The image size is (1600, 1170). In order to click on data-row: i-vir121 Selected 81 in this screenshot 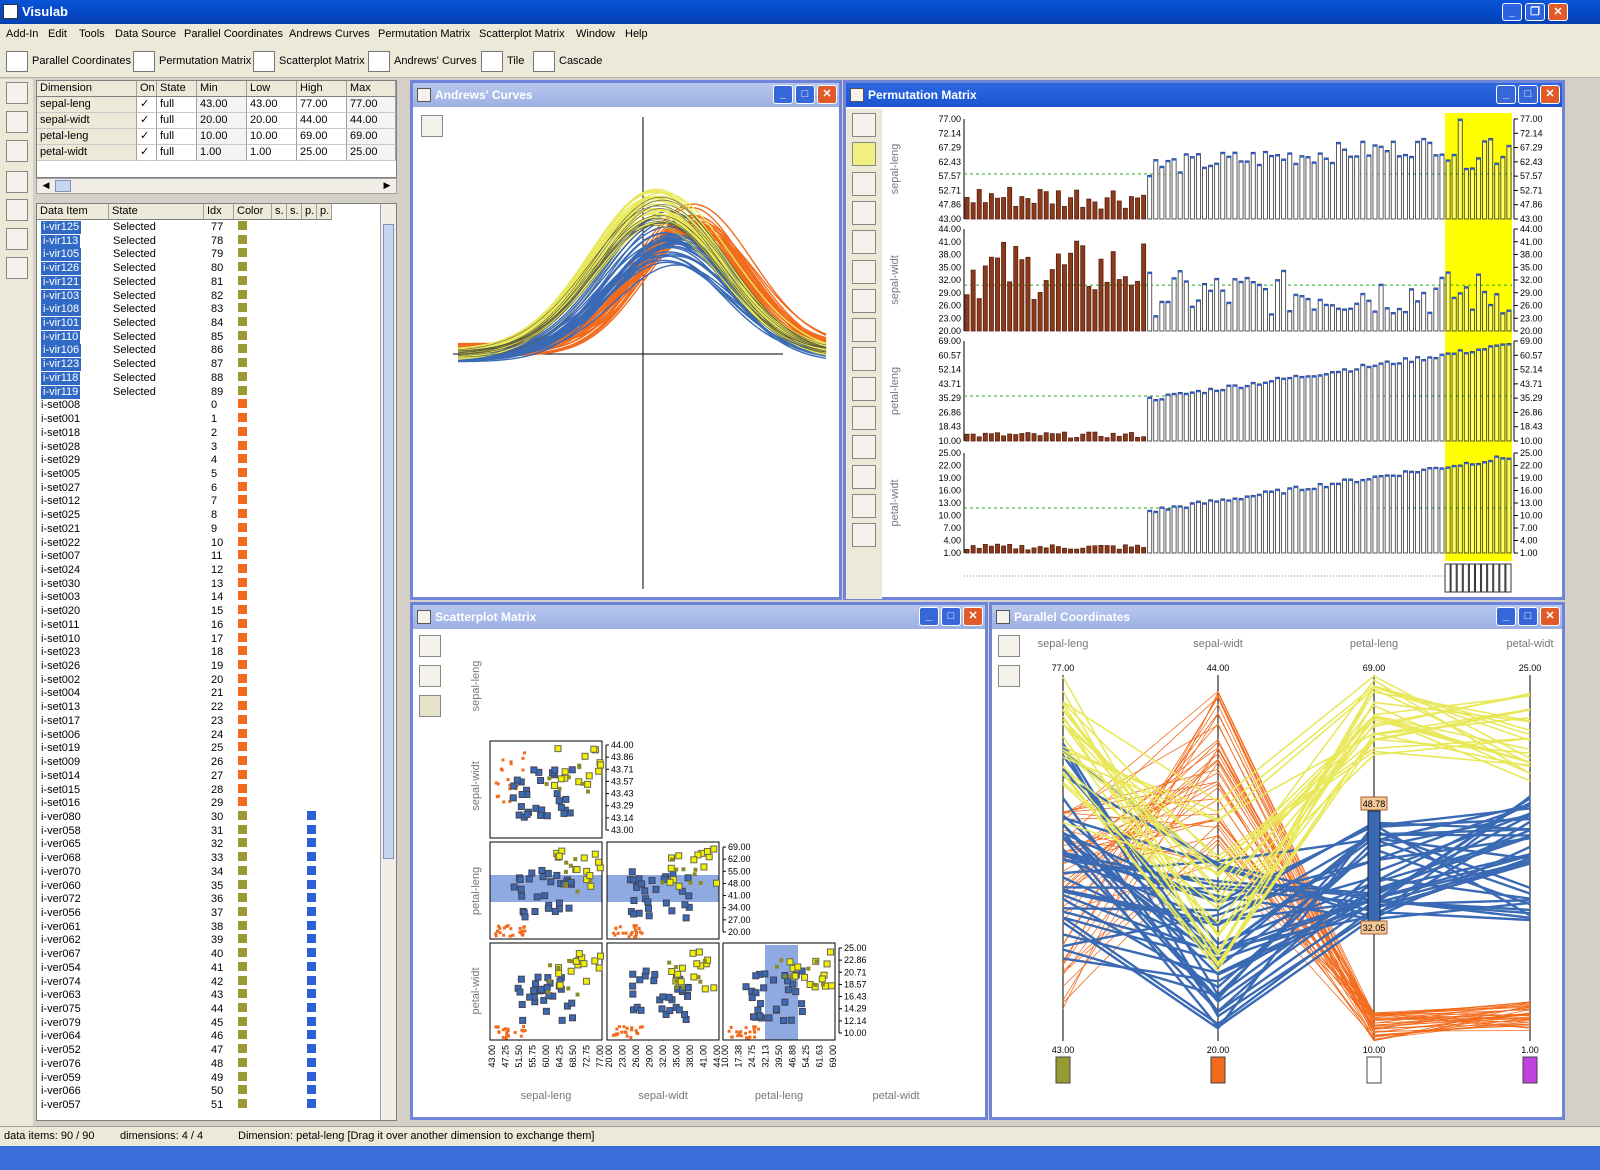, I will do `click(209, 282)`.